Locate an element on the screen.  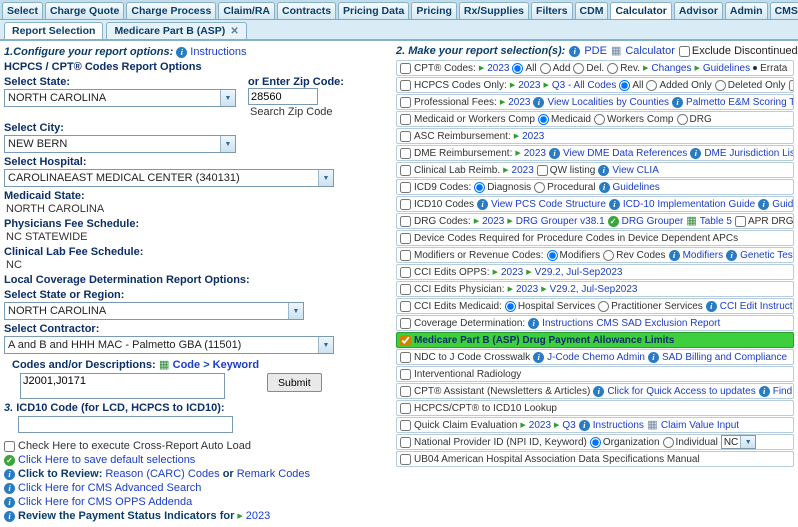
dme-jurisdiction-list-link: DME Jurisdiction List is located at coordinates (748, 153).